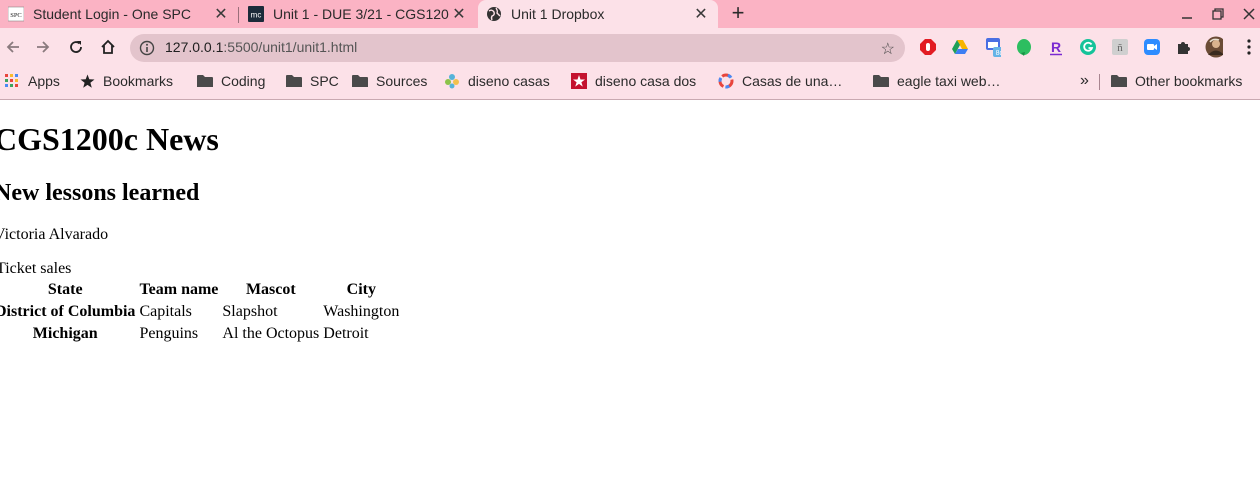  I want to click on font-extension-icon: ñ, so click(1120, 47).